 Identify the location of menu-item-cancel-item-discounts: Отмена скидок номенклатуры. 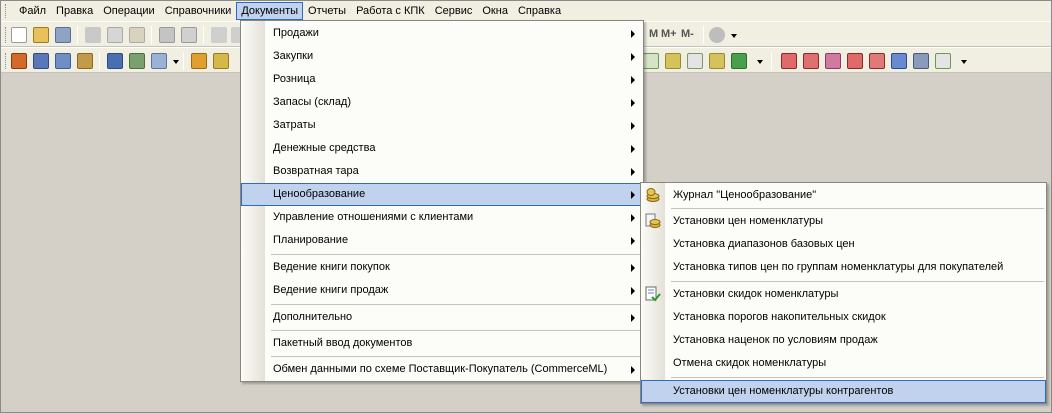
(843, 363).